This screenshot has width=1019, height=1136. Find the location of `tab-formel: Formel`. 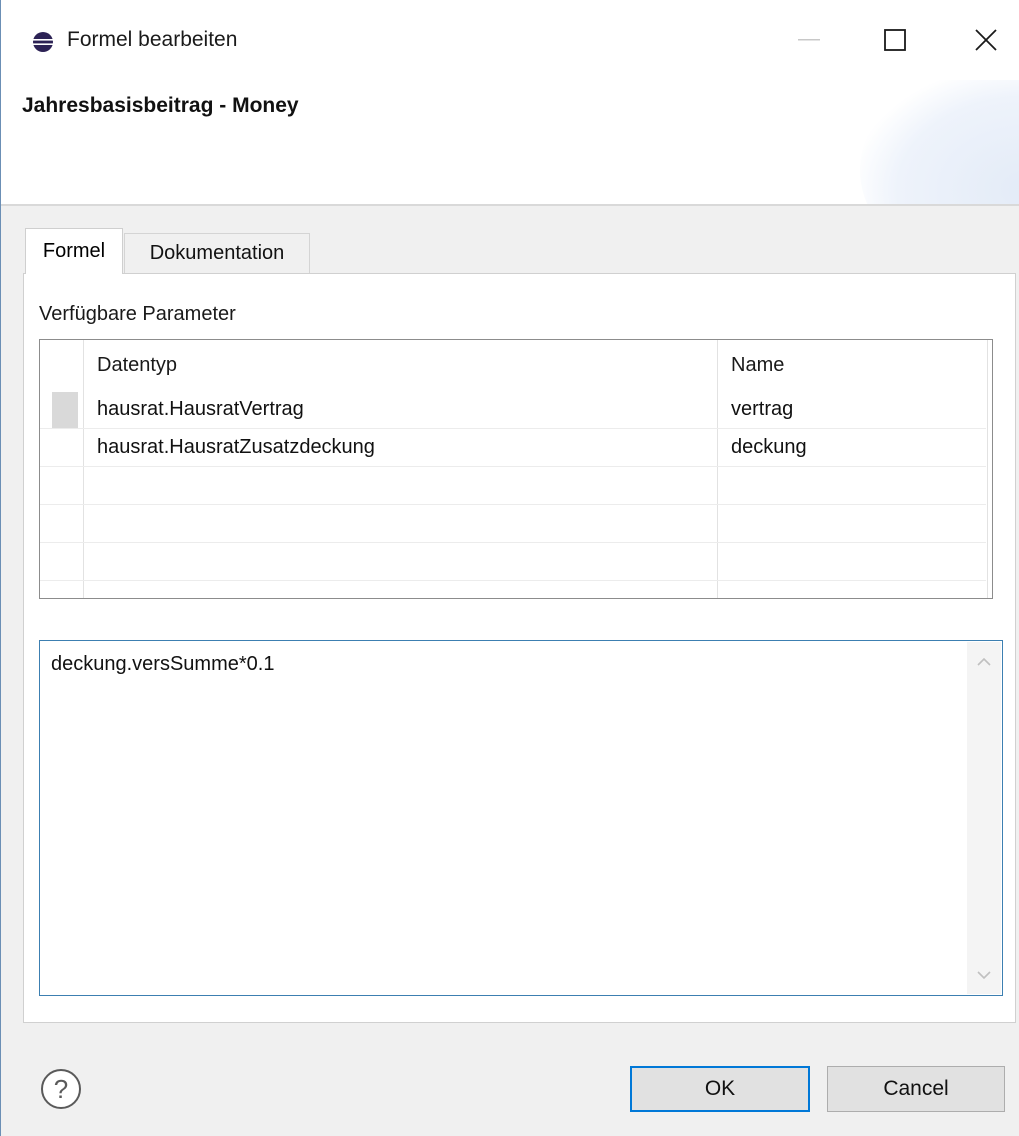

tab-formel: Formel is located at coordinates (74, 251).